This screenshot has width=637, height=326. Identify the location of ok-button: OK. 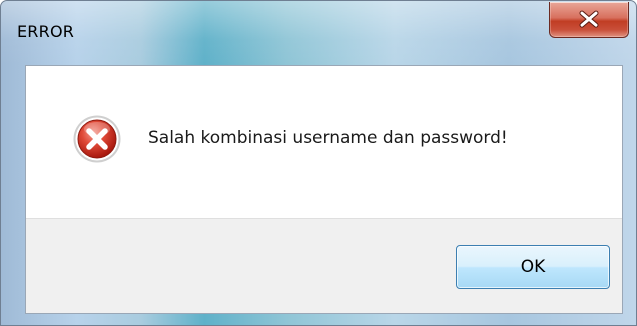
(533, 267).